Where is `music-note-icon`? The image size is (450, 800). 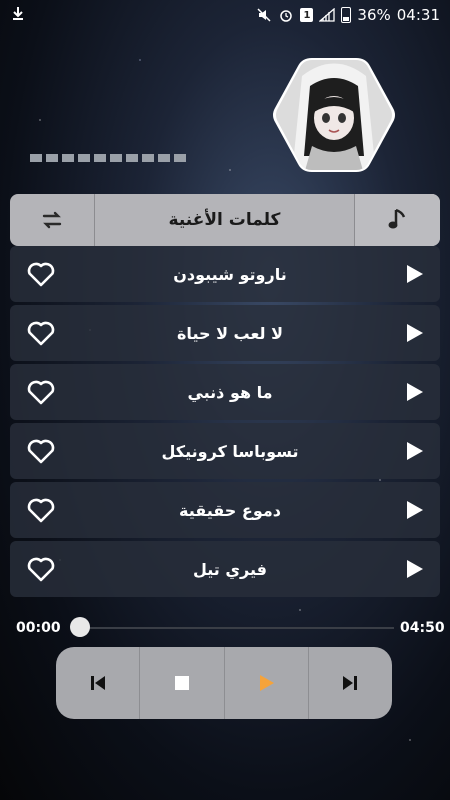 music-note-icon is located at coordinates (396, 218).